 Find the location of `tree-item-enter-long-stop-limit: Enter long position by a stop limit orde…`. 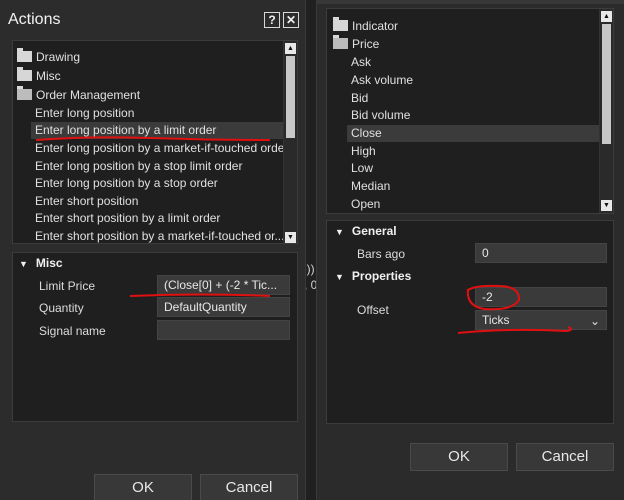

tree-item-enter-long-stop-limit: Enter long position by a stop limit orde… is located at coordinates (138, 166).